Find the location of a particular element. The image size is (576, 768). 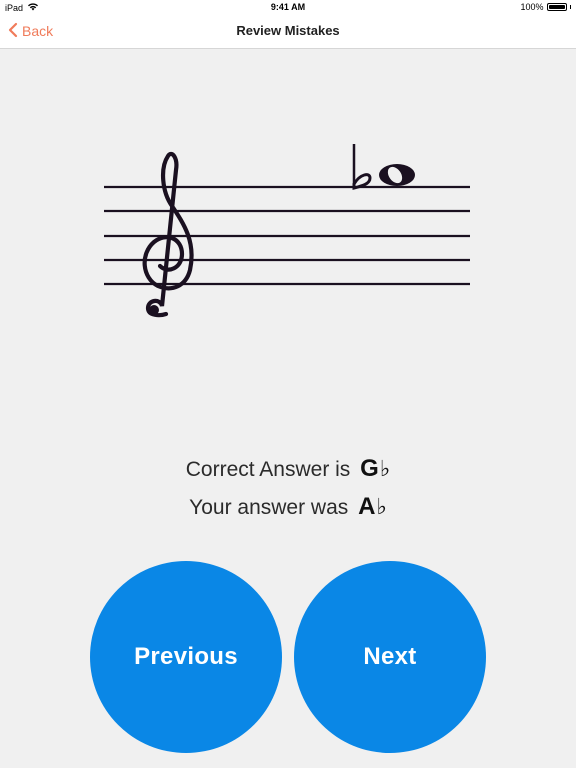

battery-level-fill is located at coordinates (556, 7).